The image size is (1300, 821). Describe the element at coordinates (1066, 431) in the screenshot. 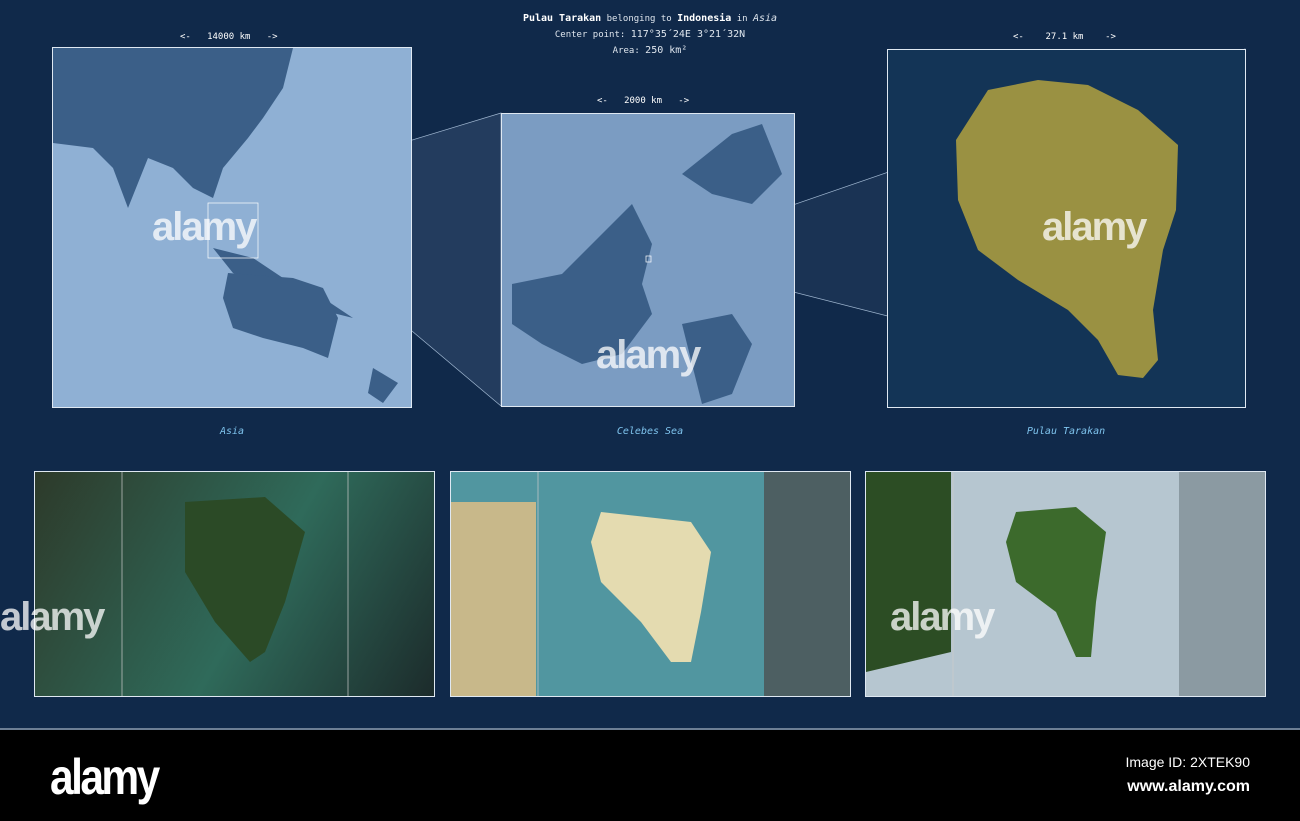

I see `caption-pulau-tarakan: Pulau Tarakan` at that location.